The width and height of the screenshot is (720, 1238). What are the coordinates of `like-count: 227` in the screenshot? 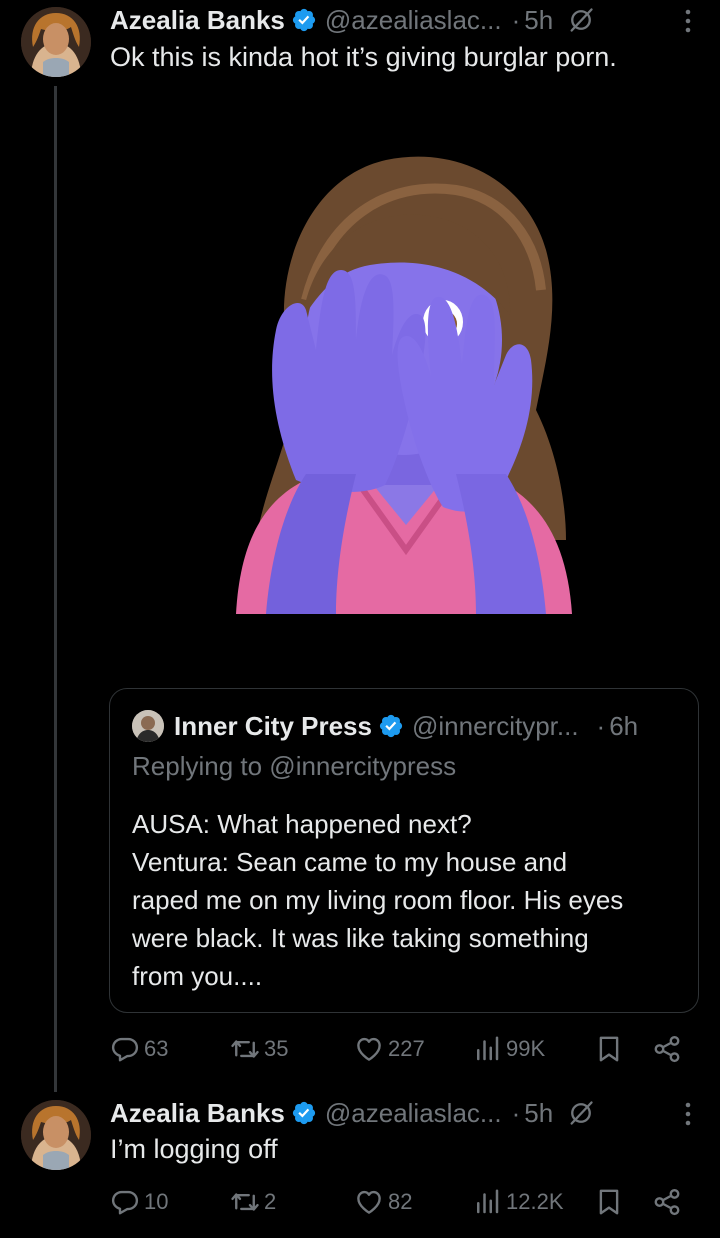 It's located at (406, 1048).